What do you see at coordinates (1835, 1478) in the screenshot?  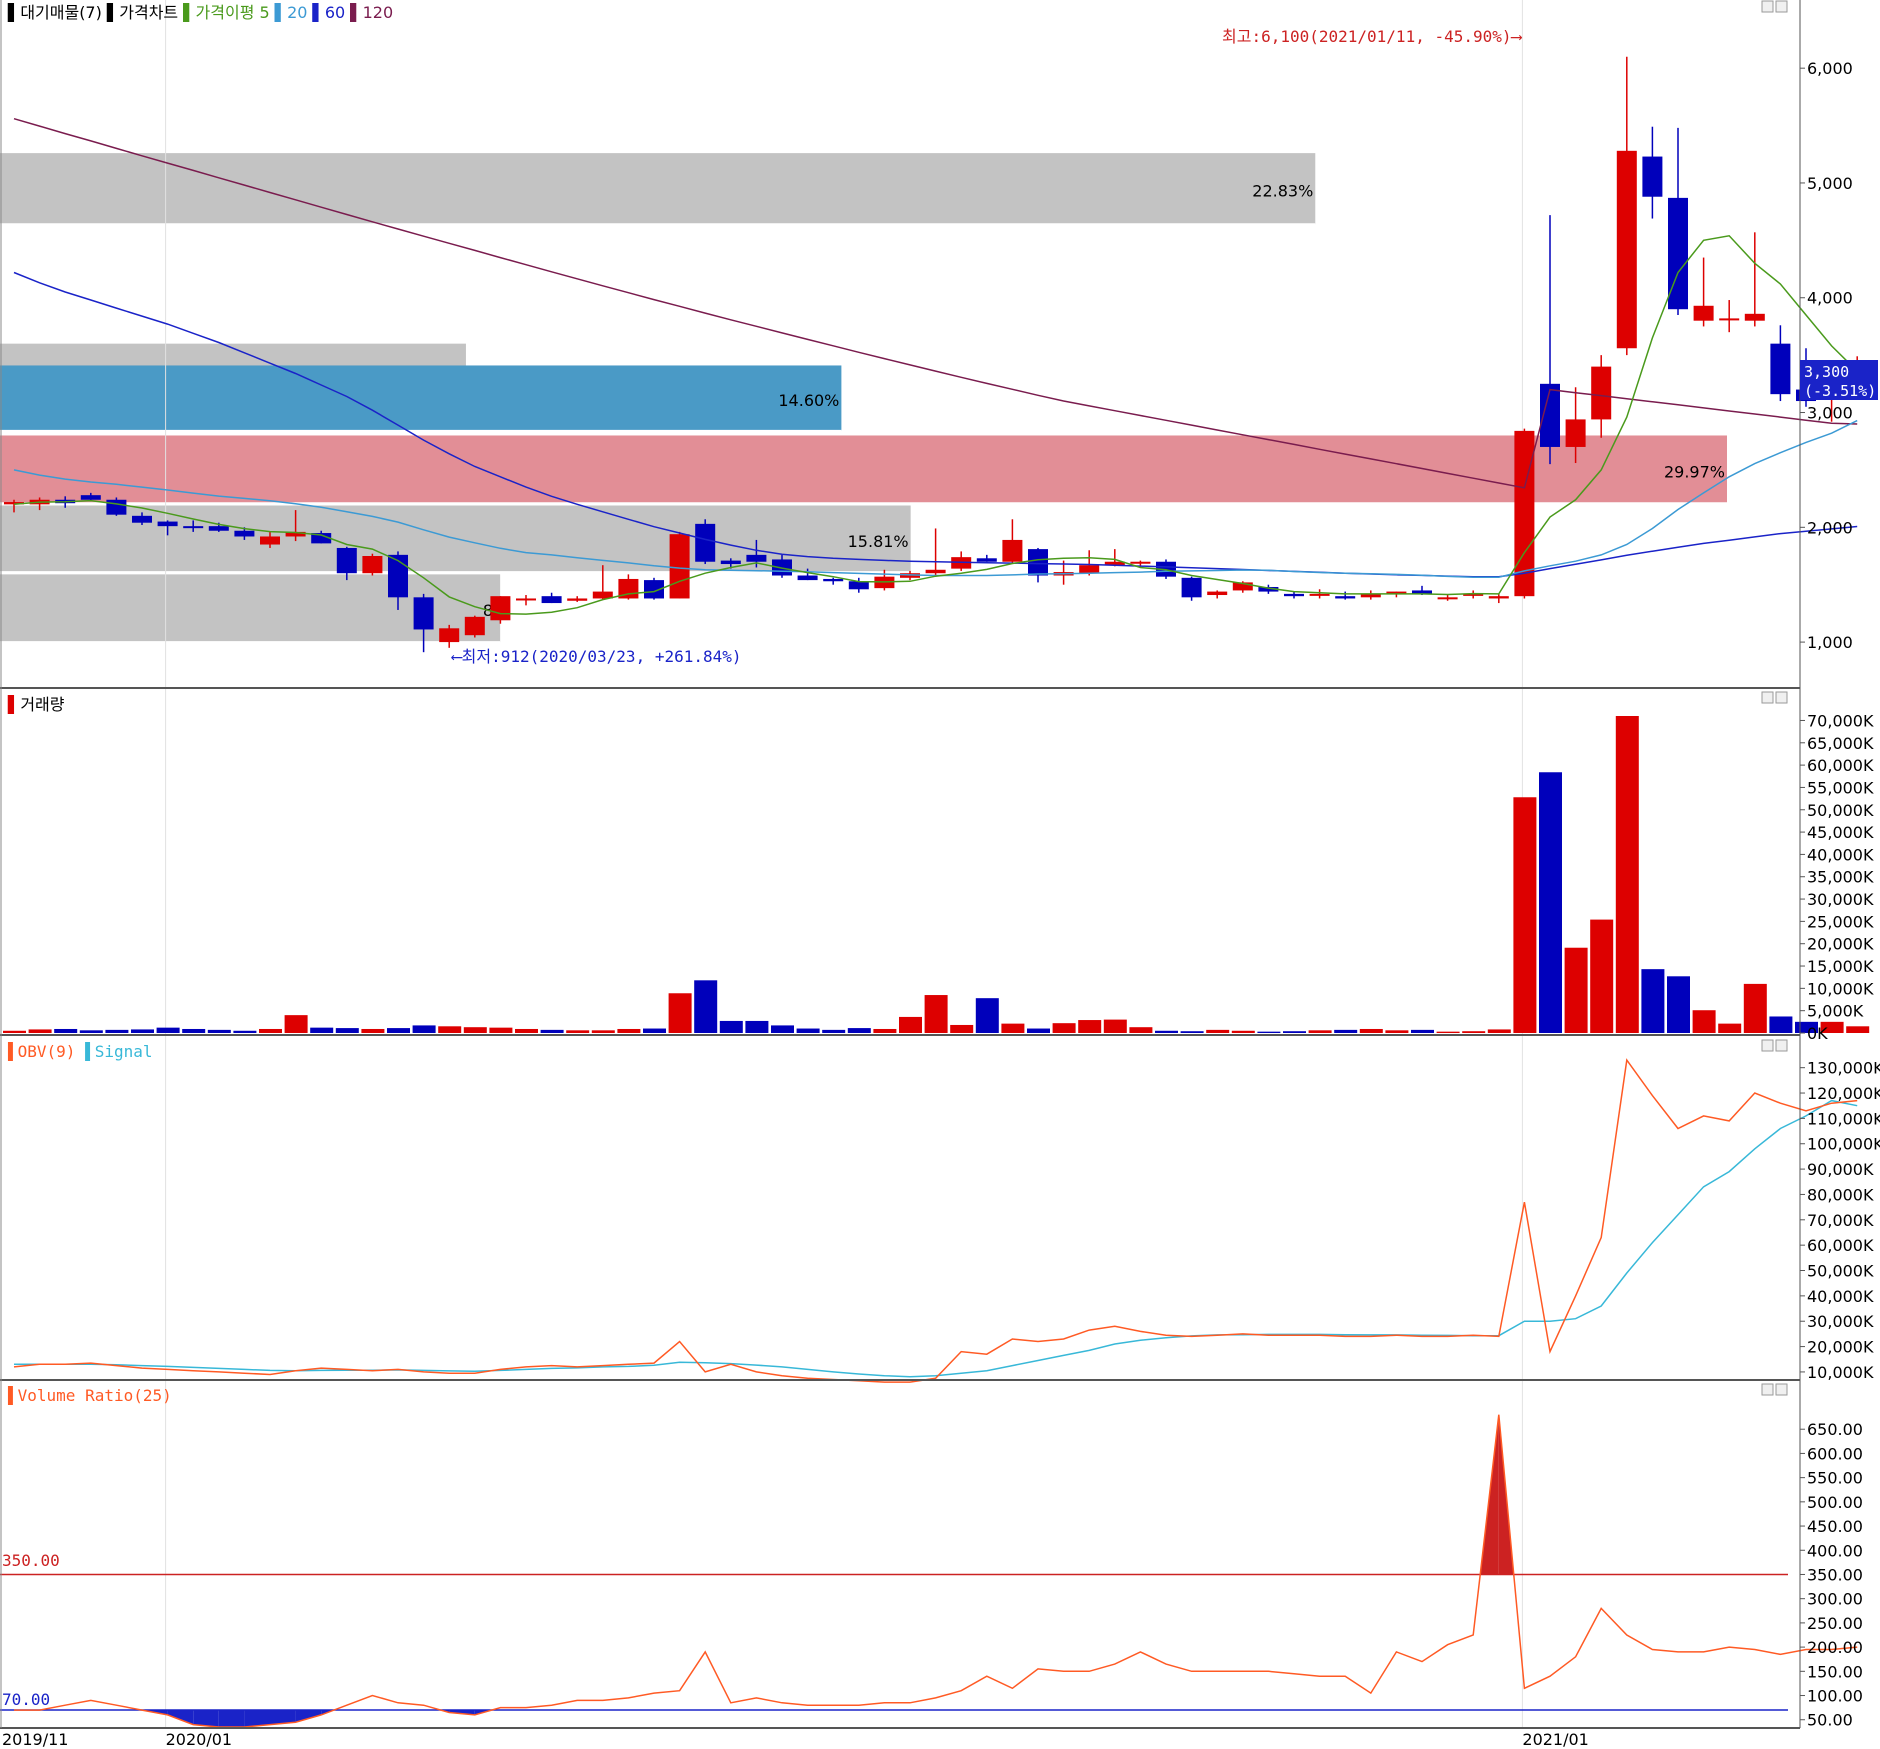 I see `y-tick-label: 550.00` at bounding box center [1835, 1478].